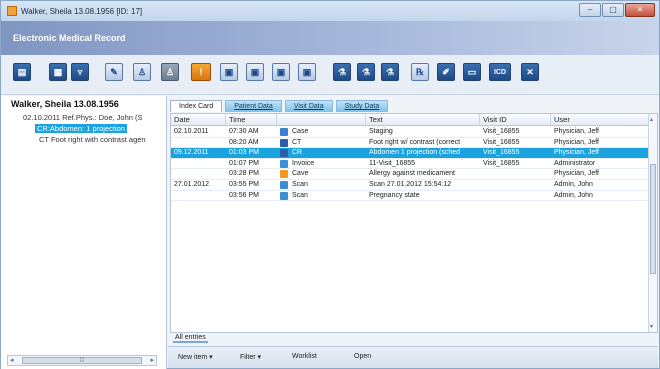 This screenshot has height=369, width=660. I want to click on tab-patient-data: Patient Data, so click(253, 106).